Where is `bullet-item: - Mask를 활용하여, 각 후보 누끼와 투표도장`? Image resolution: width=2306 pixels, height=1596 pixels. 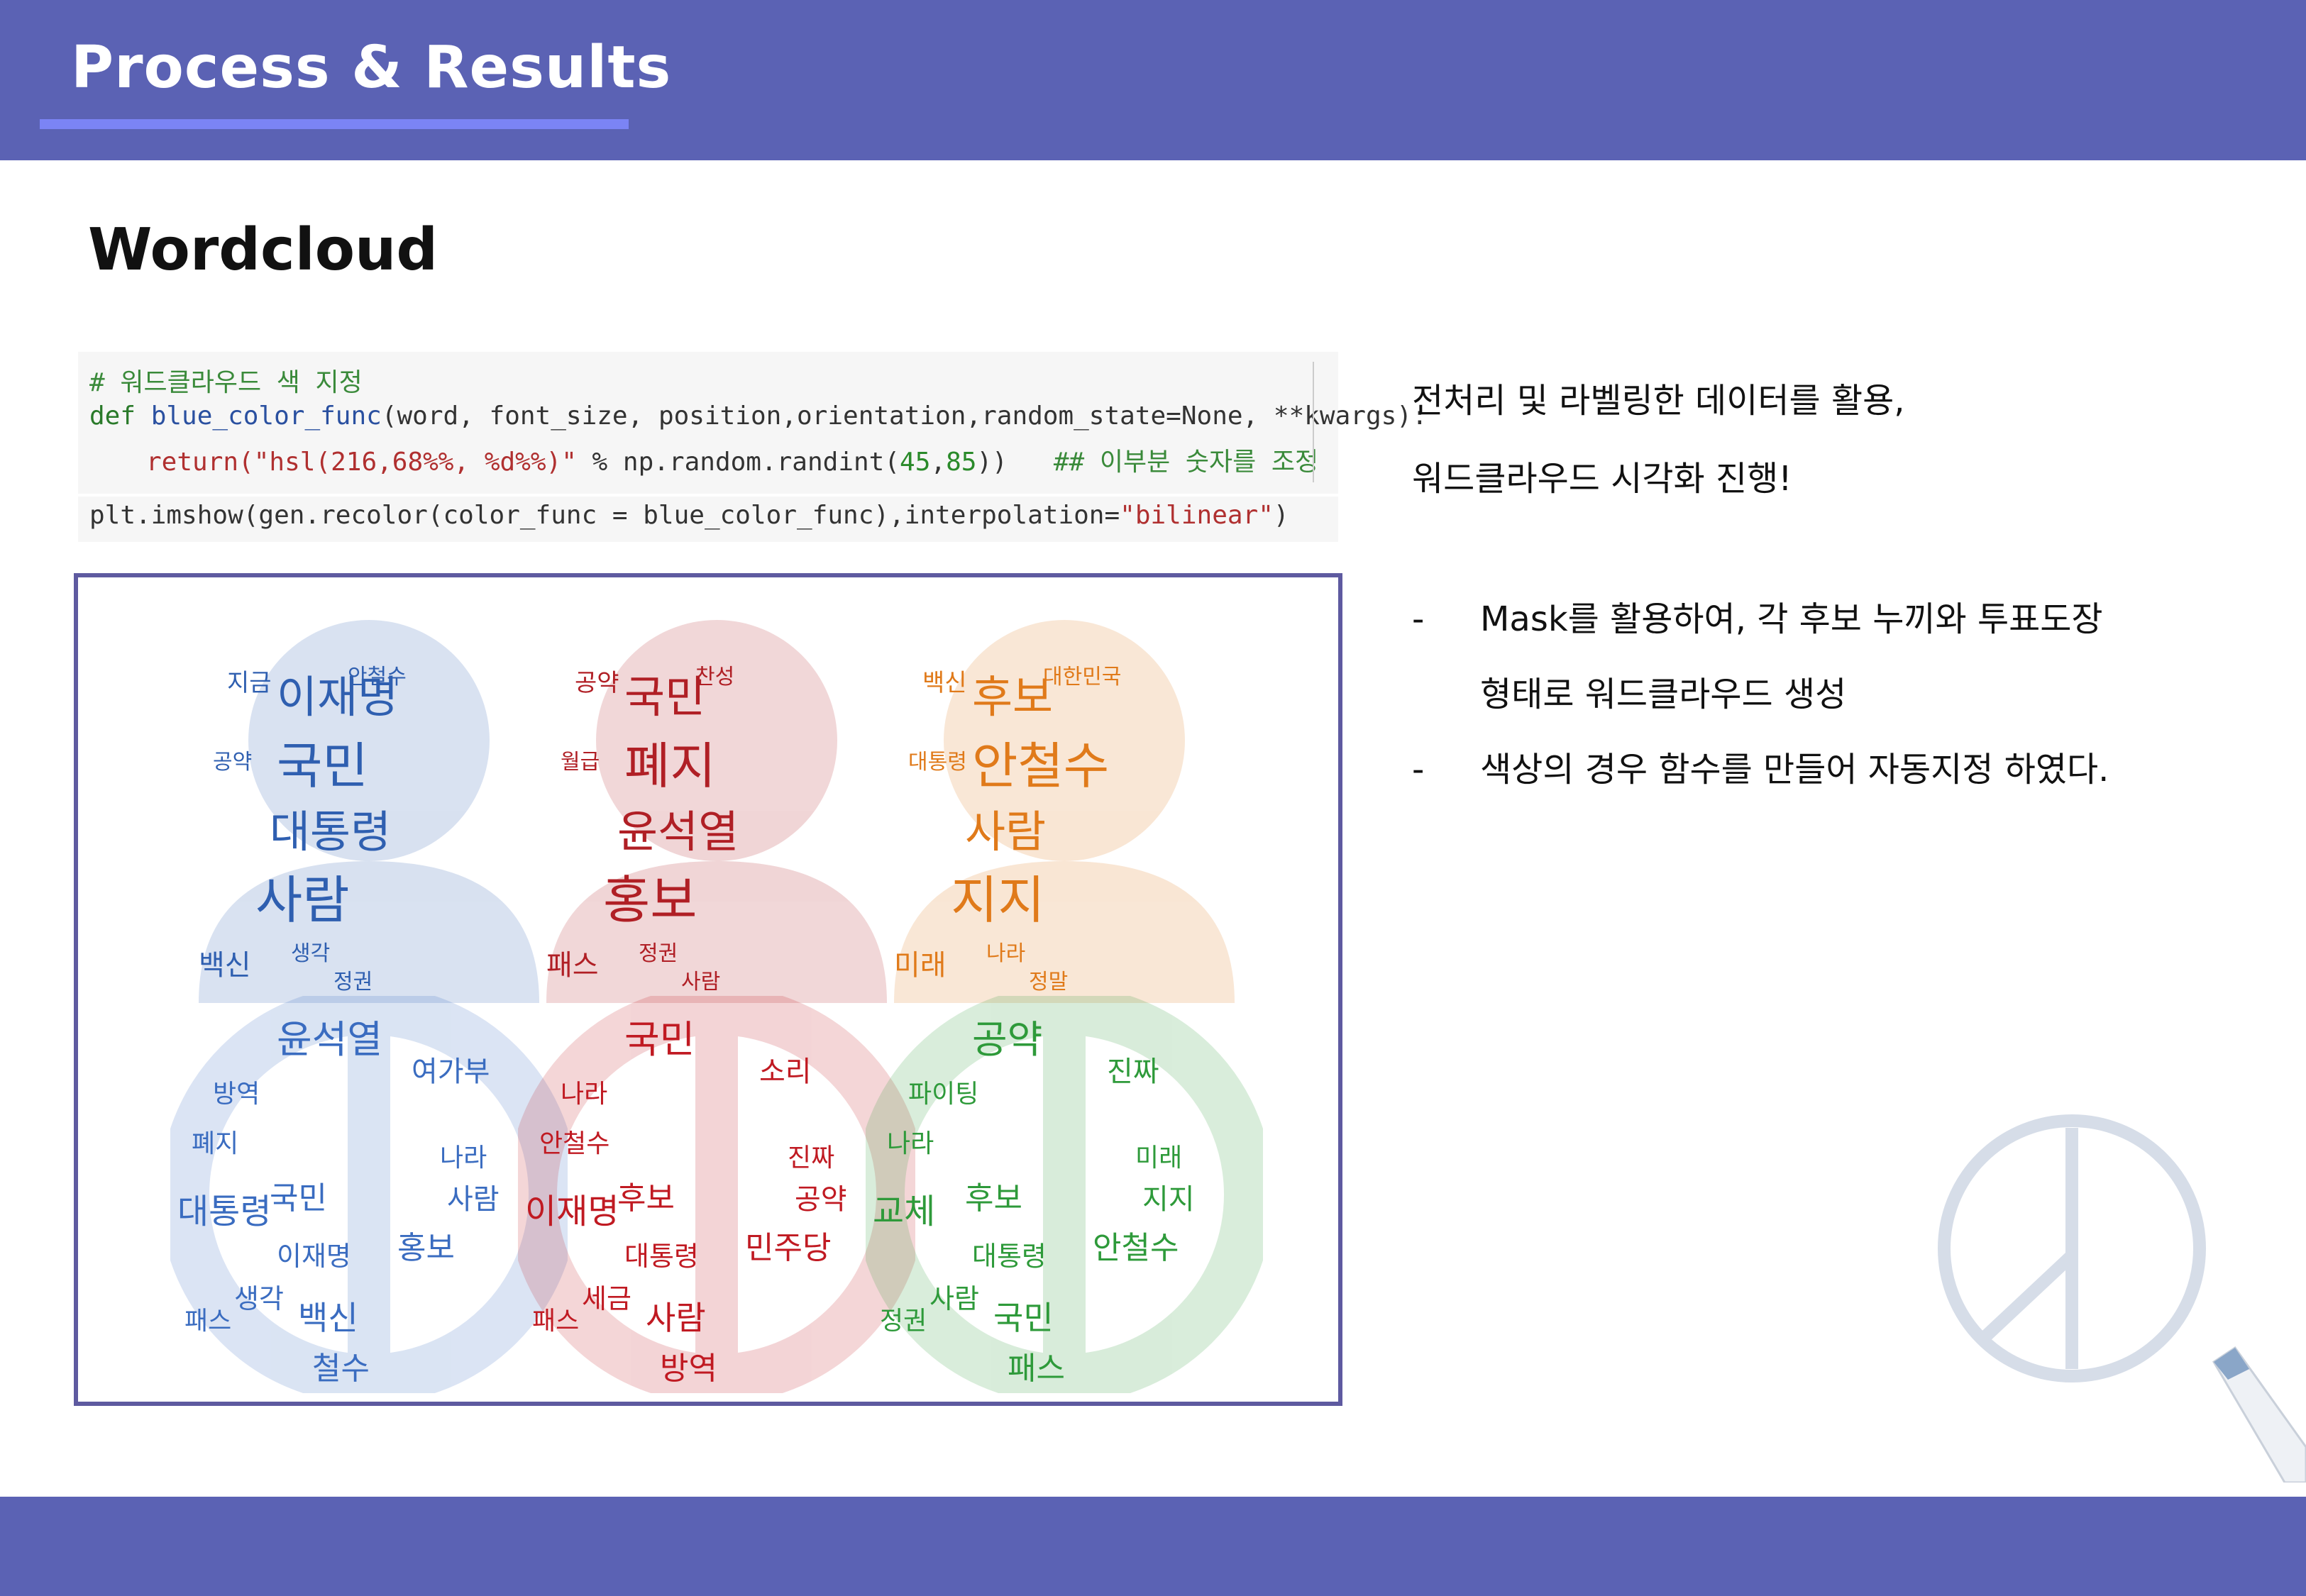 bullet-item: - Mask를 활용하여, 각 후보 누끼와 투표도장 is located at coordinates (1845, 620).